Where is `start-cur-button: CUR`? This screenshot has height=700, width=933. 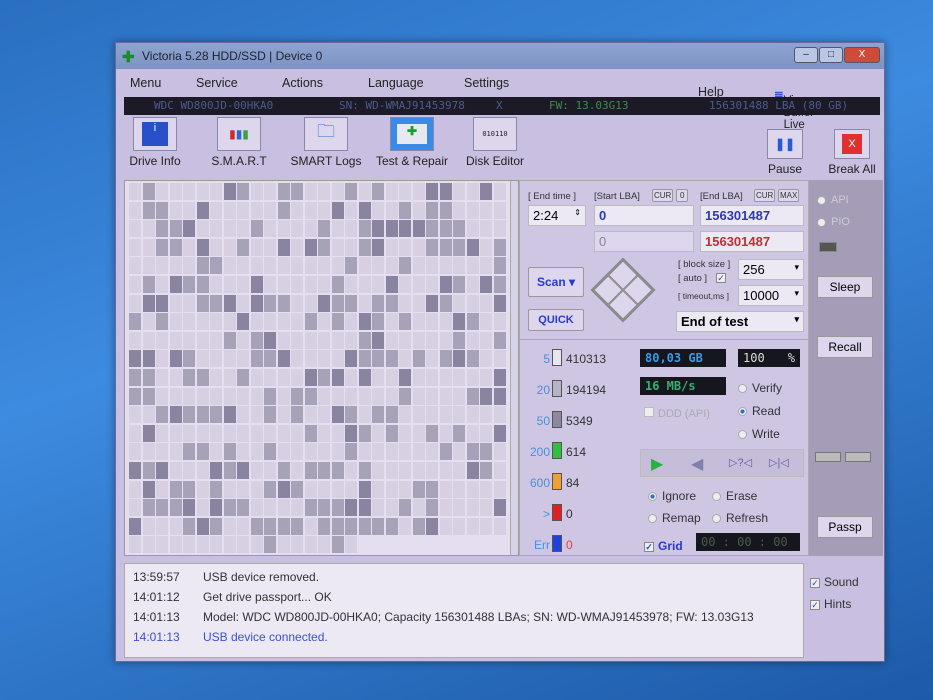 start-cur-button: CUR is located at coordinates (663, 195).